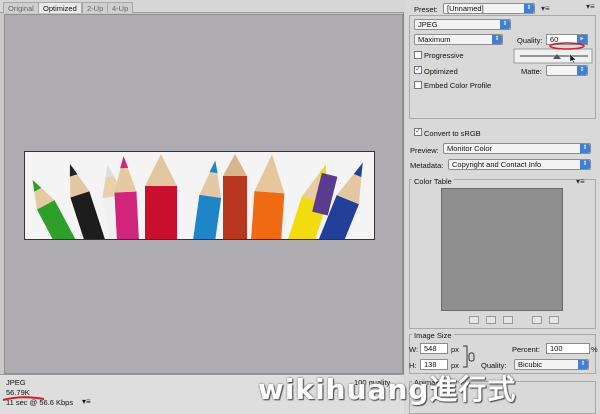  Describe the element at coordinates (387, 389) in the screenshot. I see `watermark-logo: wikihuang進行式` at that location.